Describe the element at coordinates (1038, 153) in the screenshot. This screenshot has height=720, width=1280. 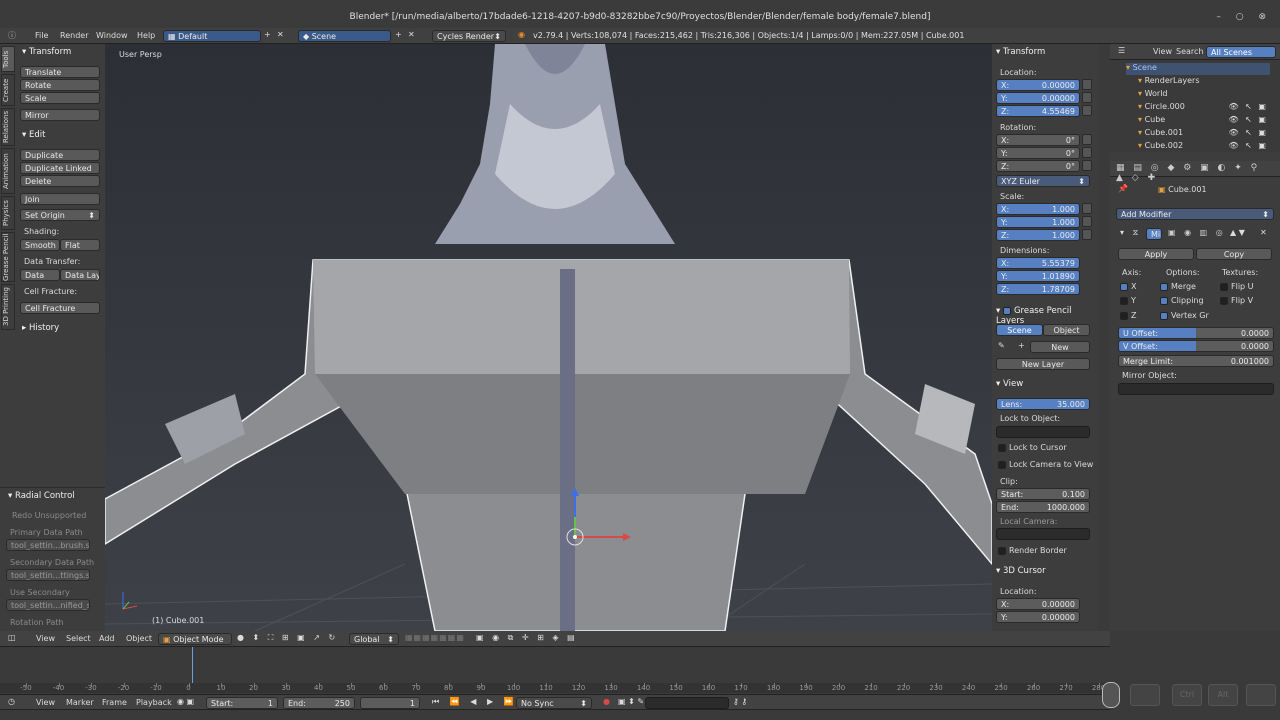
I see `rot-field: Y: 0°` at that location.